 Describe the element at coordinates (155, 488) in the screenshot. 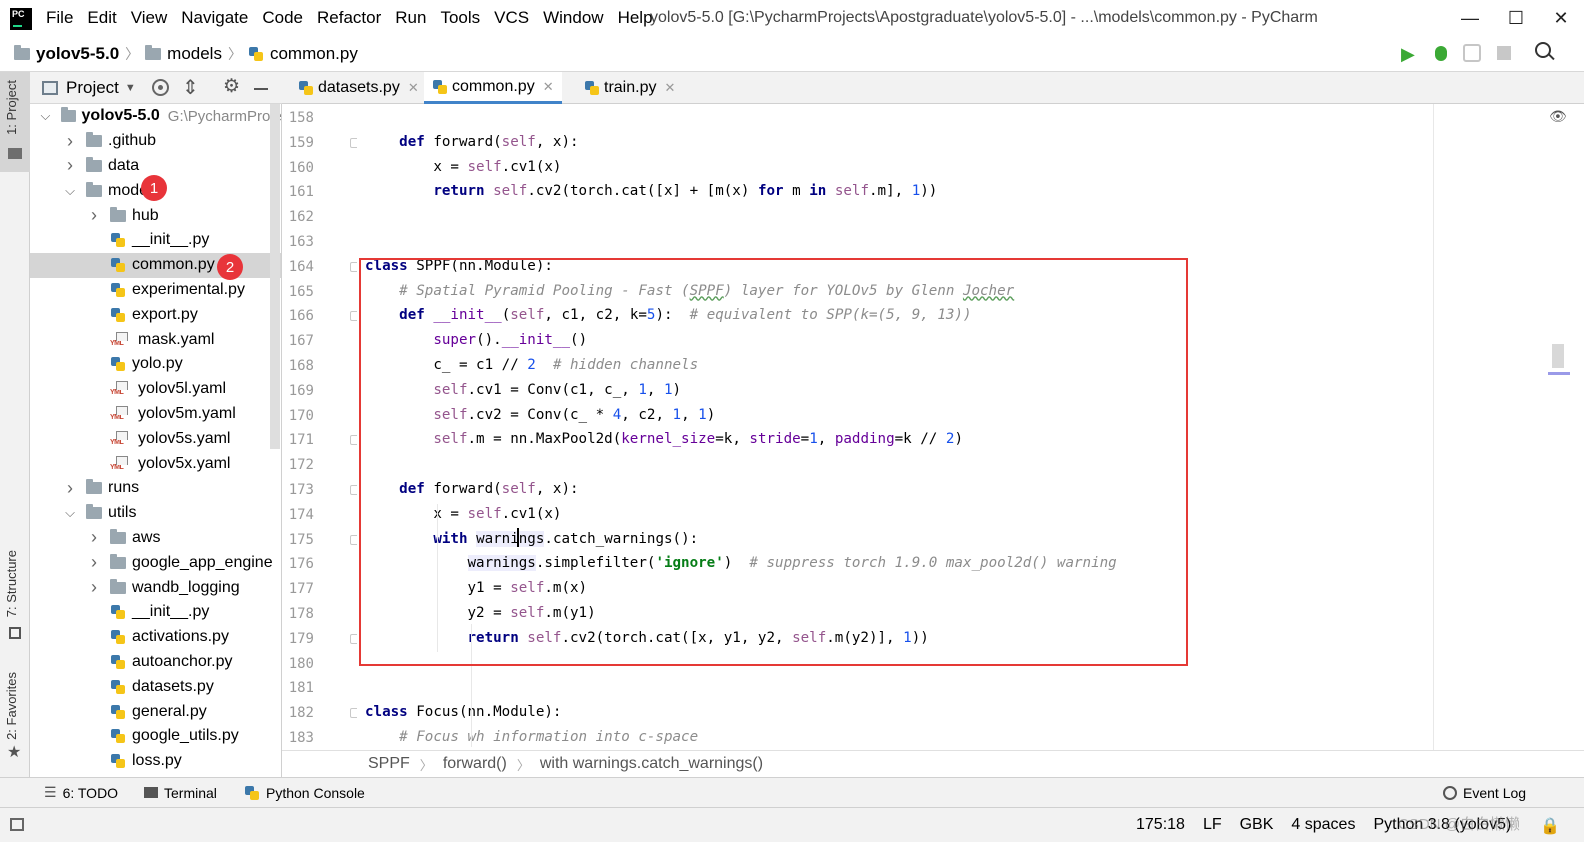

I see `tree-item: › runs` at that location.